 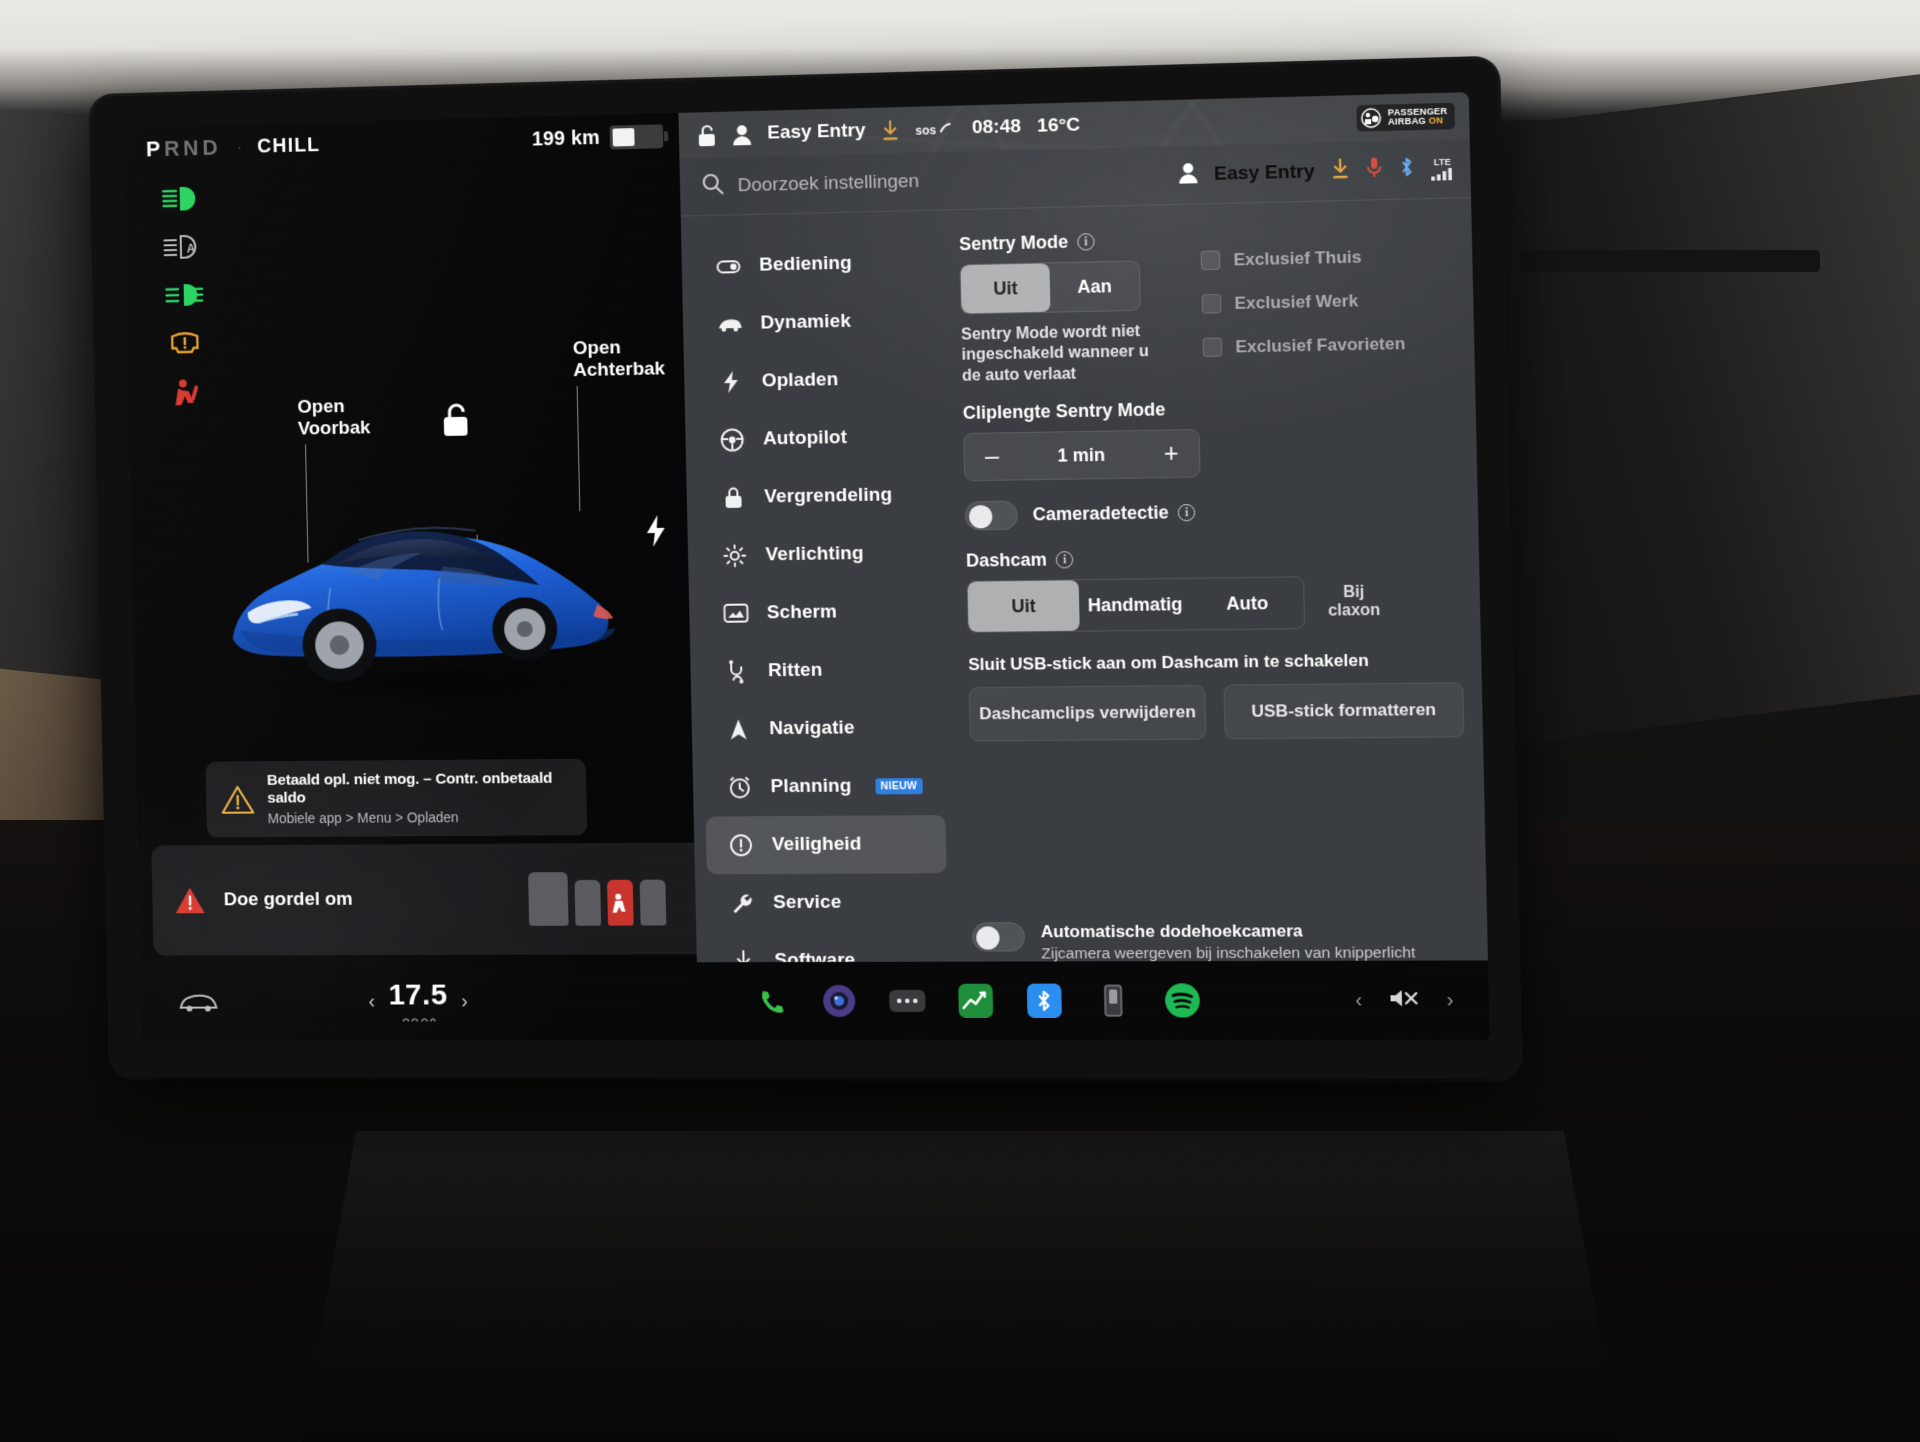 I want to click on svg-text: sos, so click(x=925, y=130).